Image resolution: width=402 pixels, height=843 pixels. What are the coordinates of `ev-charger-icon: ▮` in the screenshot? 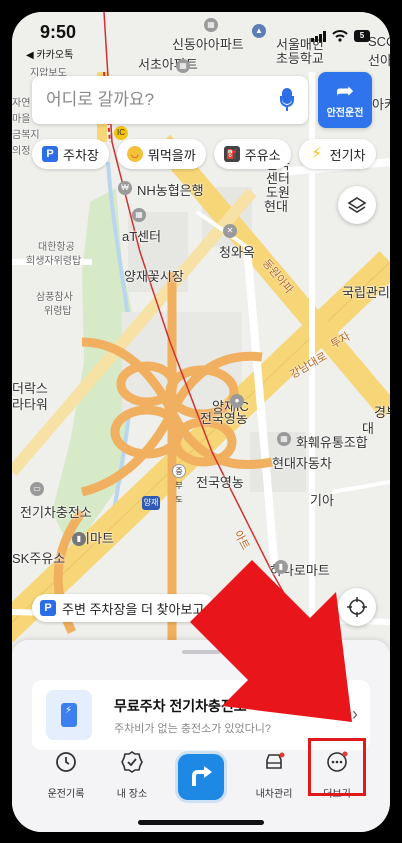 It's located at (281, 567).